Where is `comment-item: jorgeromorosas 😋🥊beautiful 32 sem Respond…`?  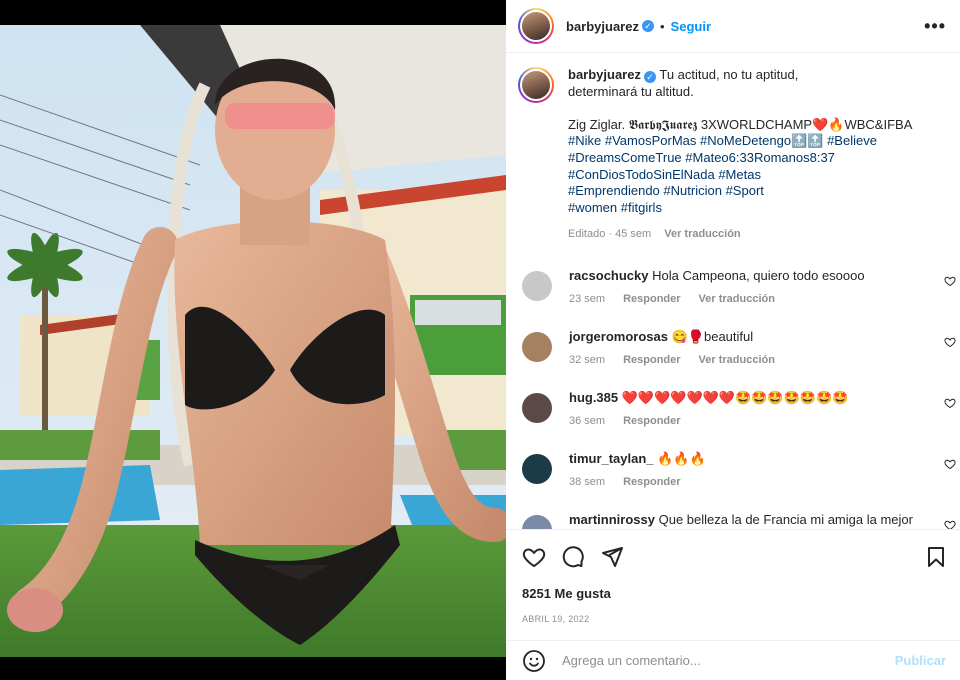 comment-item: jorgeromorosas 😋🥊beautiful 32 sem Respond… is located at coordinates (733, 358).